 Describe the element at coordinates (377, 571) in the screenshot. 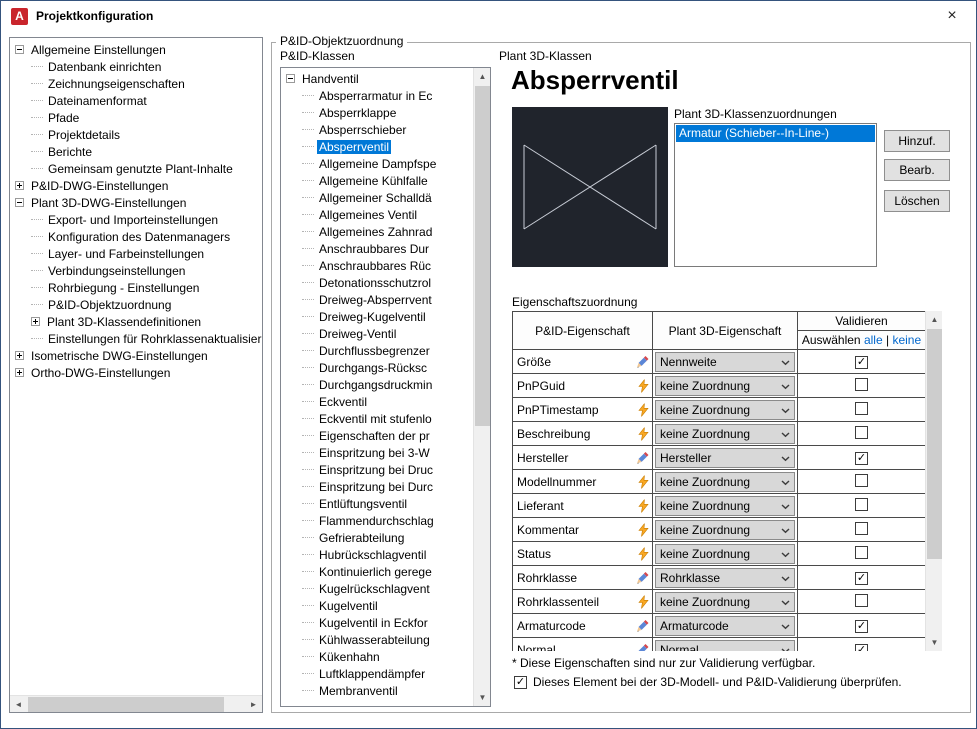

I see `tree-item: Kontinuierlich gerege` at that location.